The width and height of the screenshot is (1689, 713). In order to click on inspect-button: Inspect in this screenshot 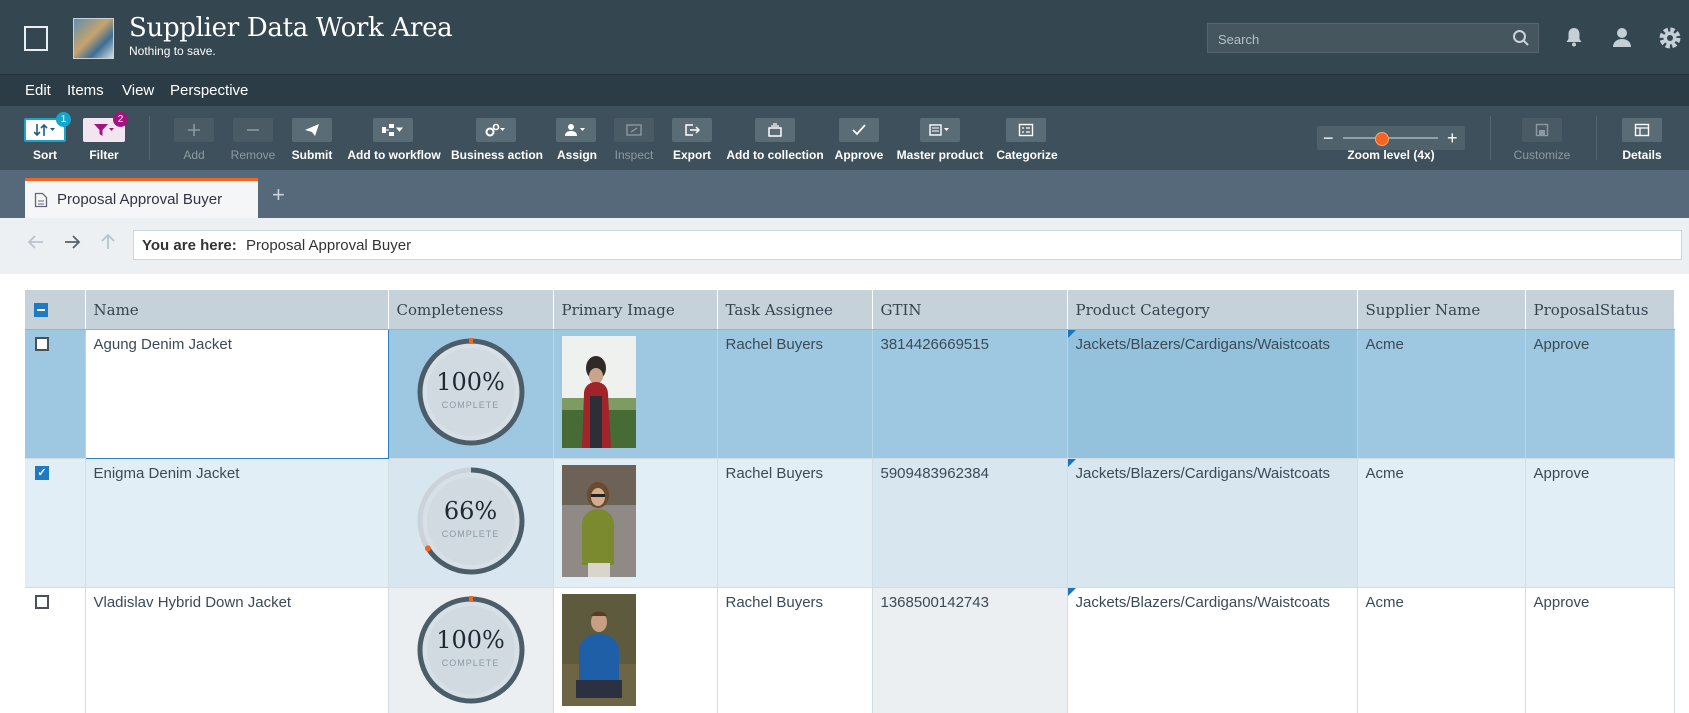, I will do `click(635, 138)`.